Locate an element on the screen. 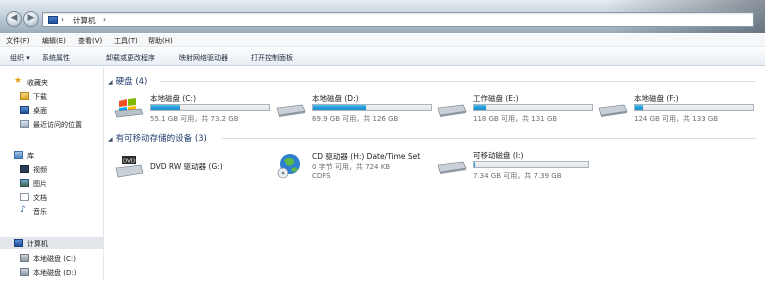 The width and height of the screenshot is (765, 281). nav-computer: 计算机 is located at coordinates (52, 243).